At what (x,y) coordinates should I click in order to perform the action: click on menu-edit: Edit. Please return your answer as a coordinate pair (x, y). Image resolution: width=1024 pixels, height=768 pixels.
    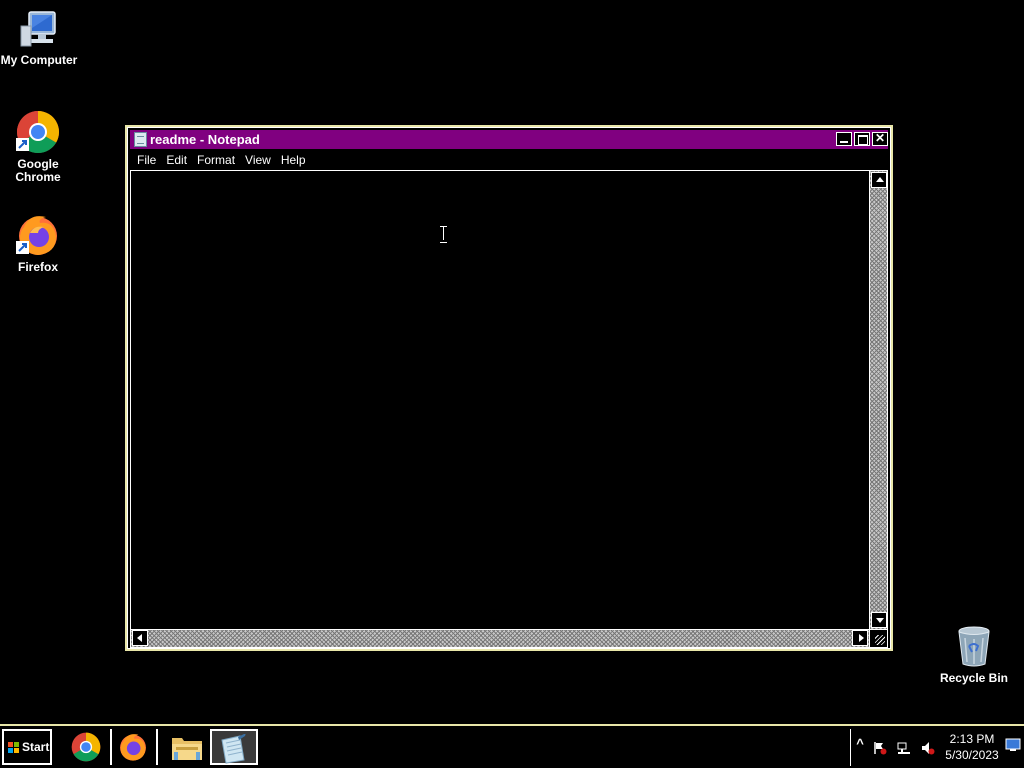
    Looking at the image, I should click on (176, 160).